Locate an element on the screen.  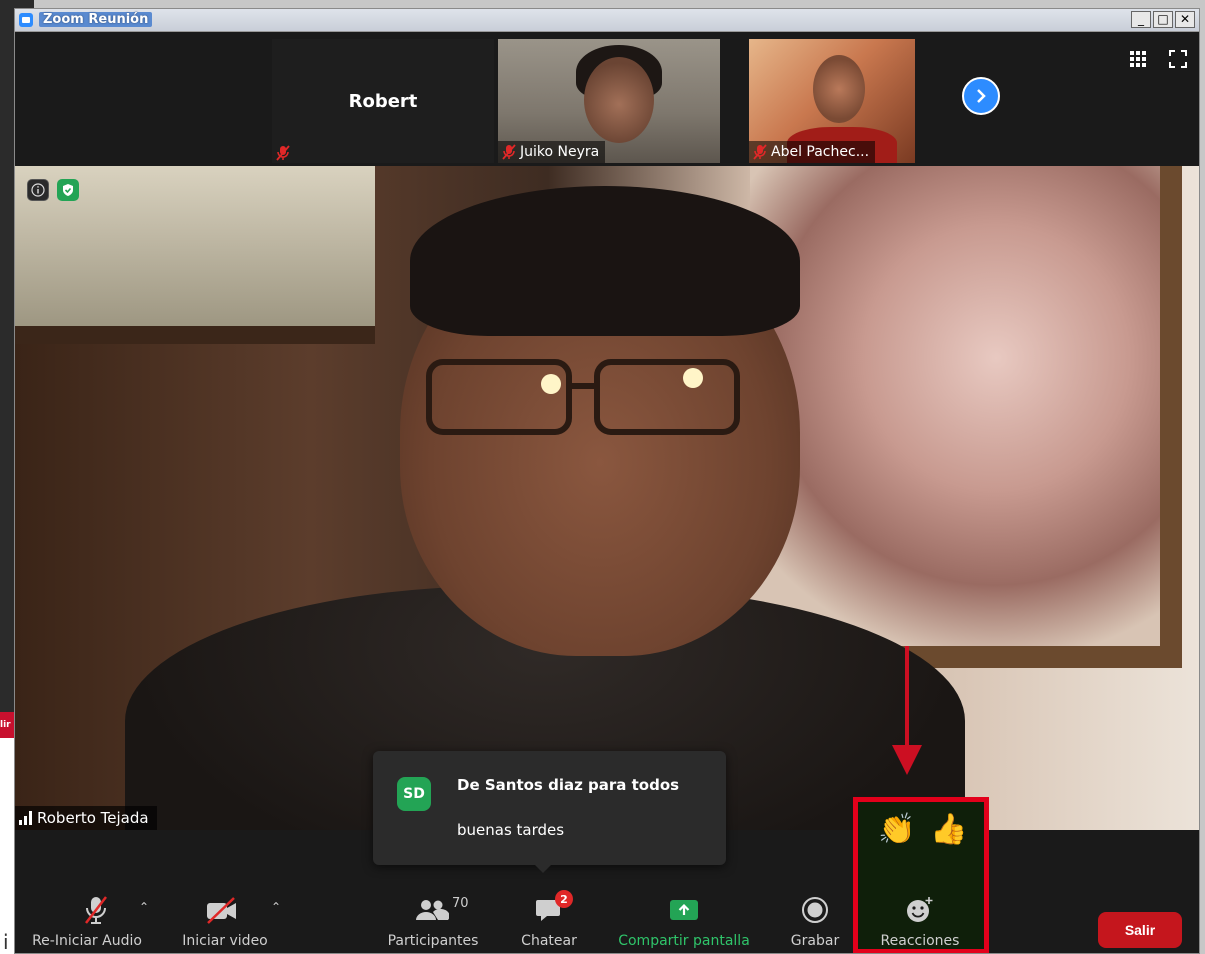
participant-name: Robert is located at coordinates (383, 101).